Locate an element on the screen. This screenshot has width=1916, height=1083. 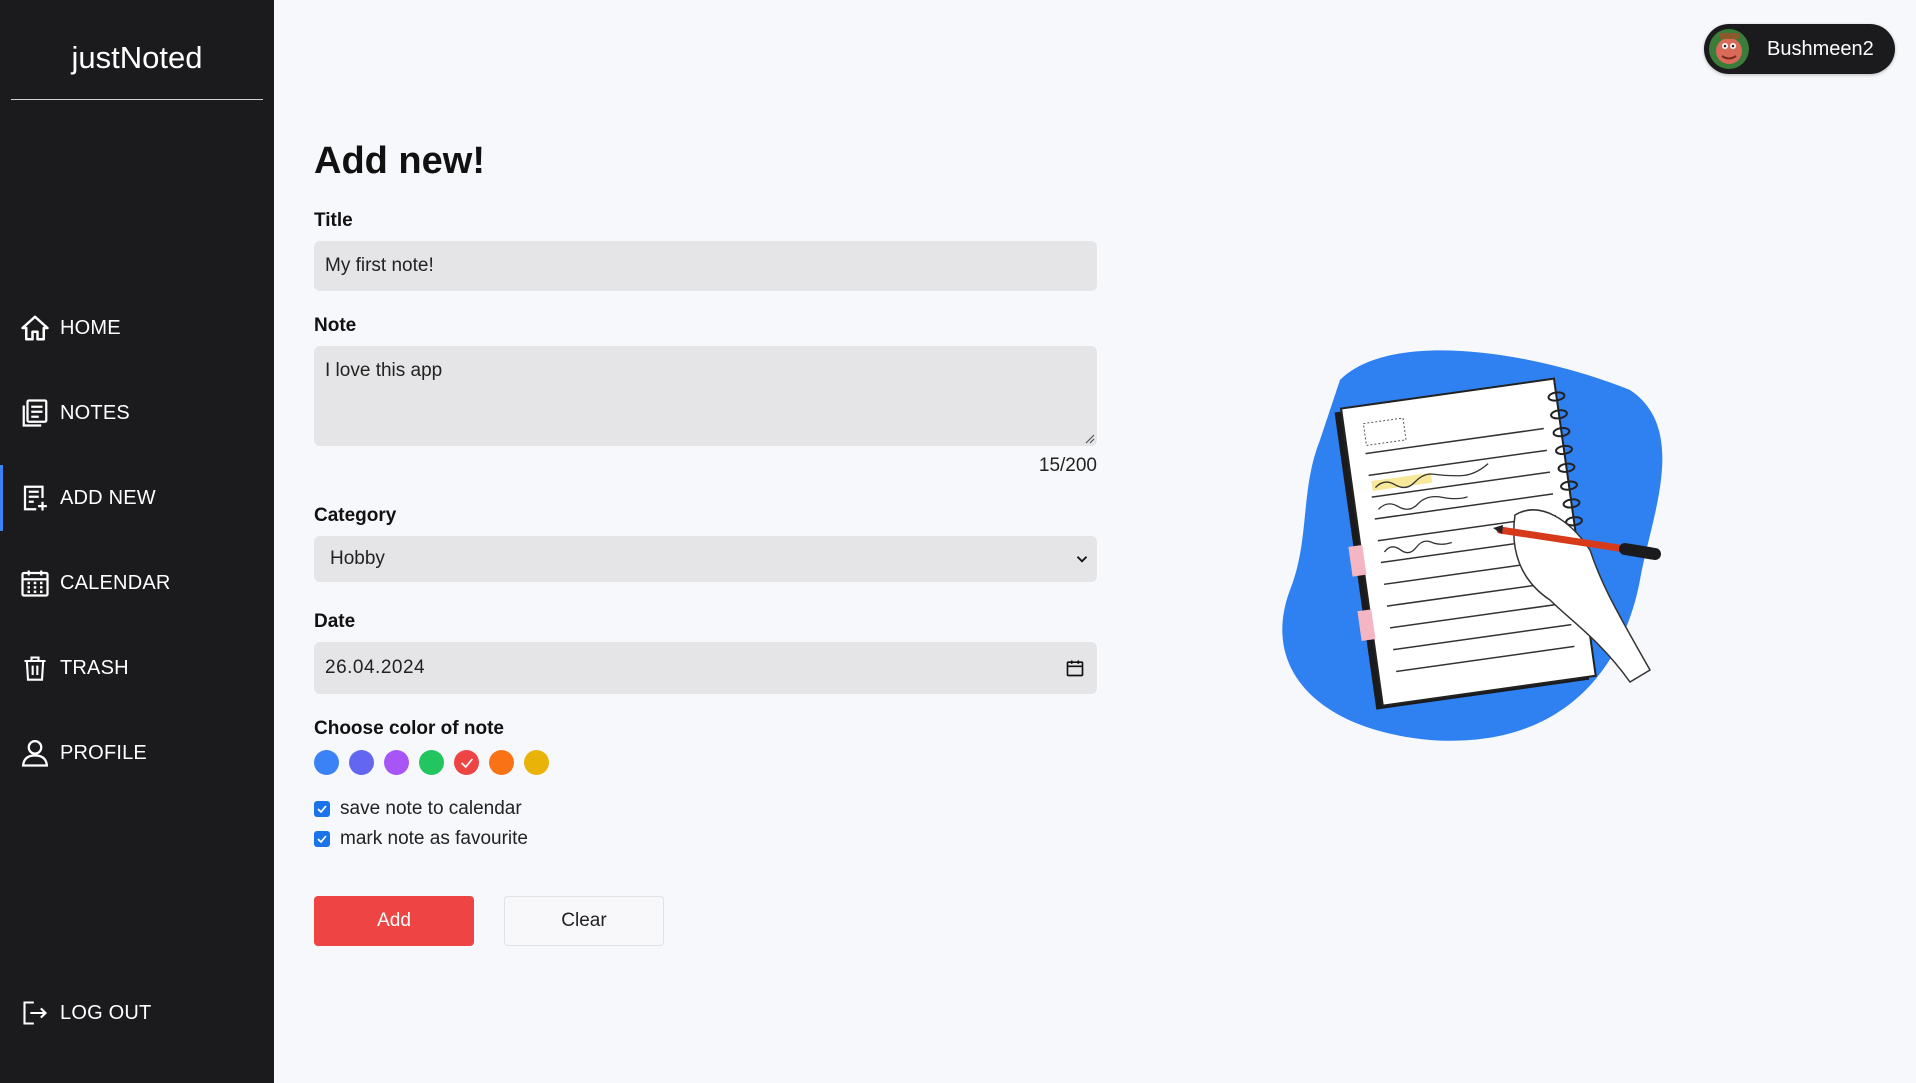
color-swatch-green is located at coordinates (431, 762).